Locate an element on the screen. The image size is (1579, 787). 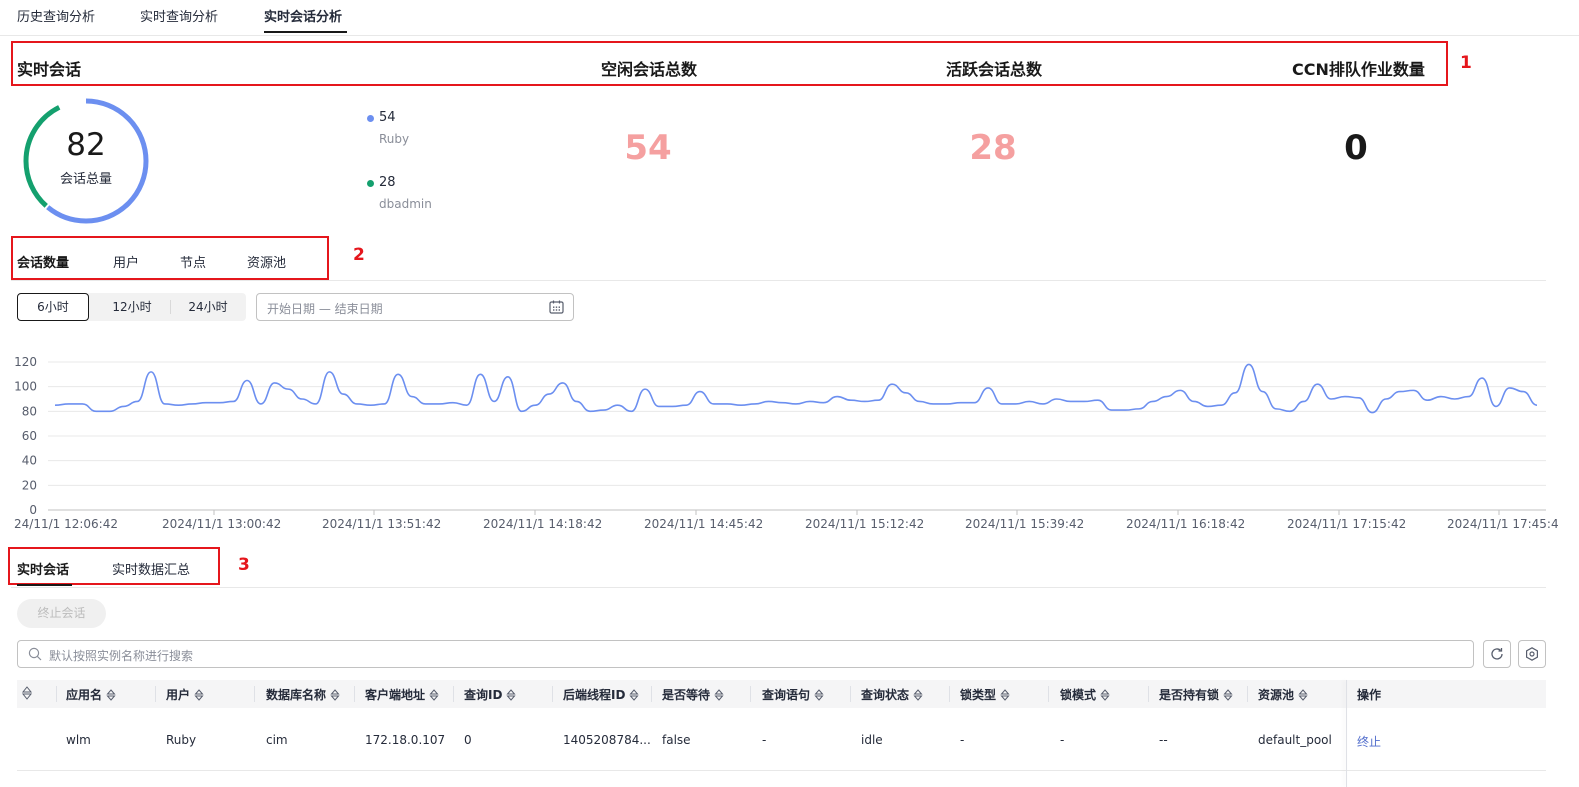
y-tick-label: 0 is located at coordinates (33, 510).